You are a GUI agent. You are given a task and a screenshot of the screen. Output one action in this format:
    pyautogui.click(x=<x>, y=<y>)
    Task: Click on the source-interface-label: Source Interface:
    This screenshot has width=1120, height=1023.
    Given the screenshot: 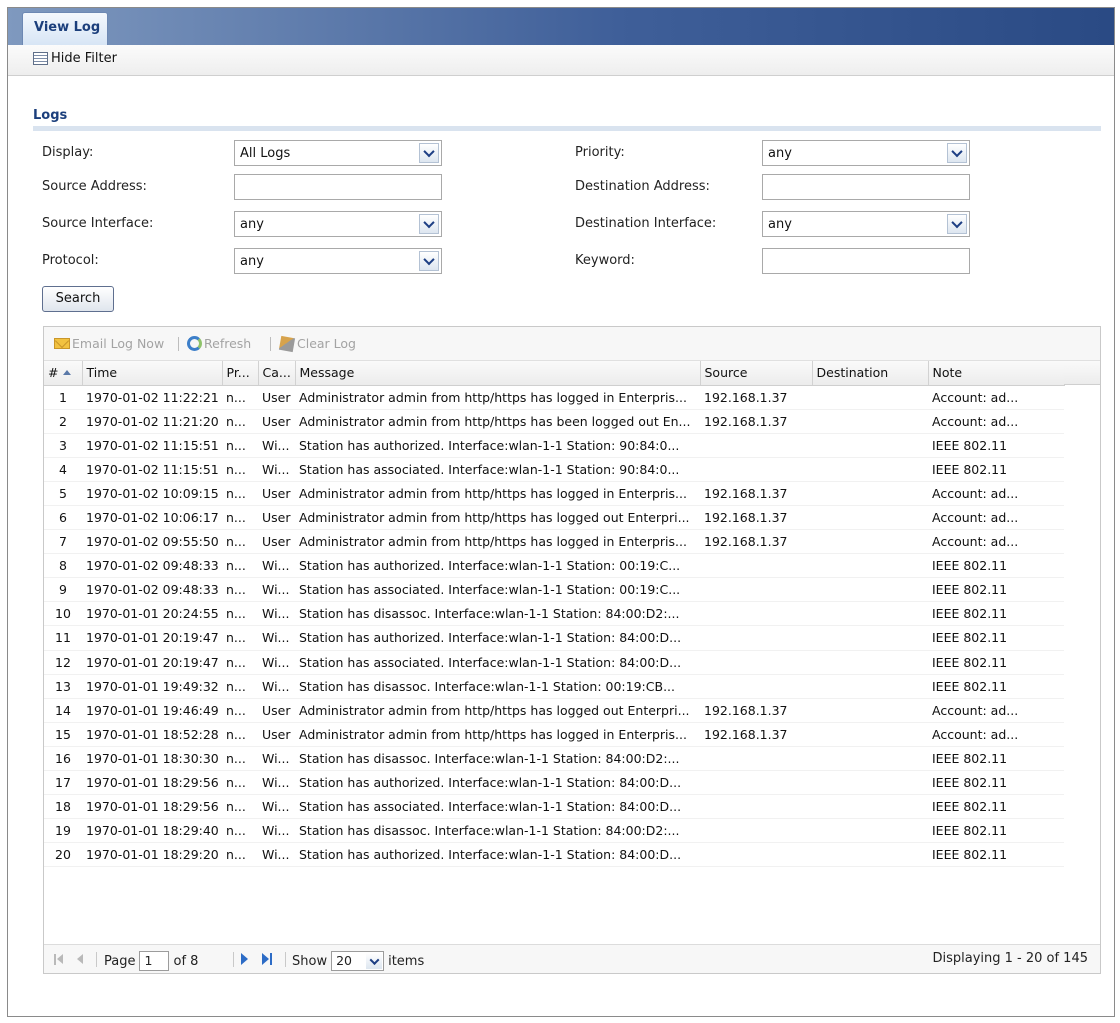 What is the action you would take?
    pyautogui.click(x=98, y=223)
    